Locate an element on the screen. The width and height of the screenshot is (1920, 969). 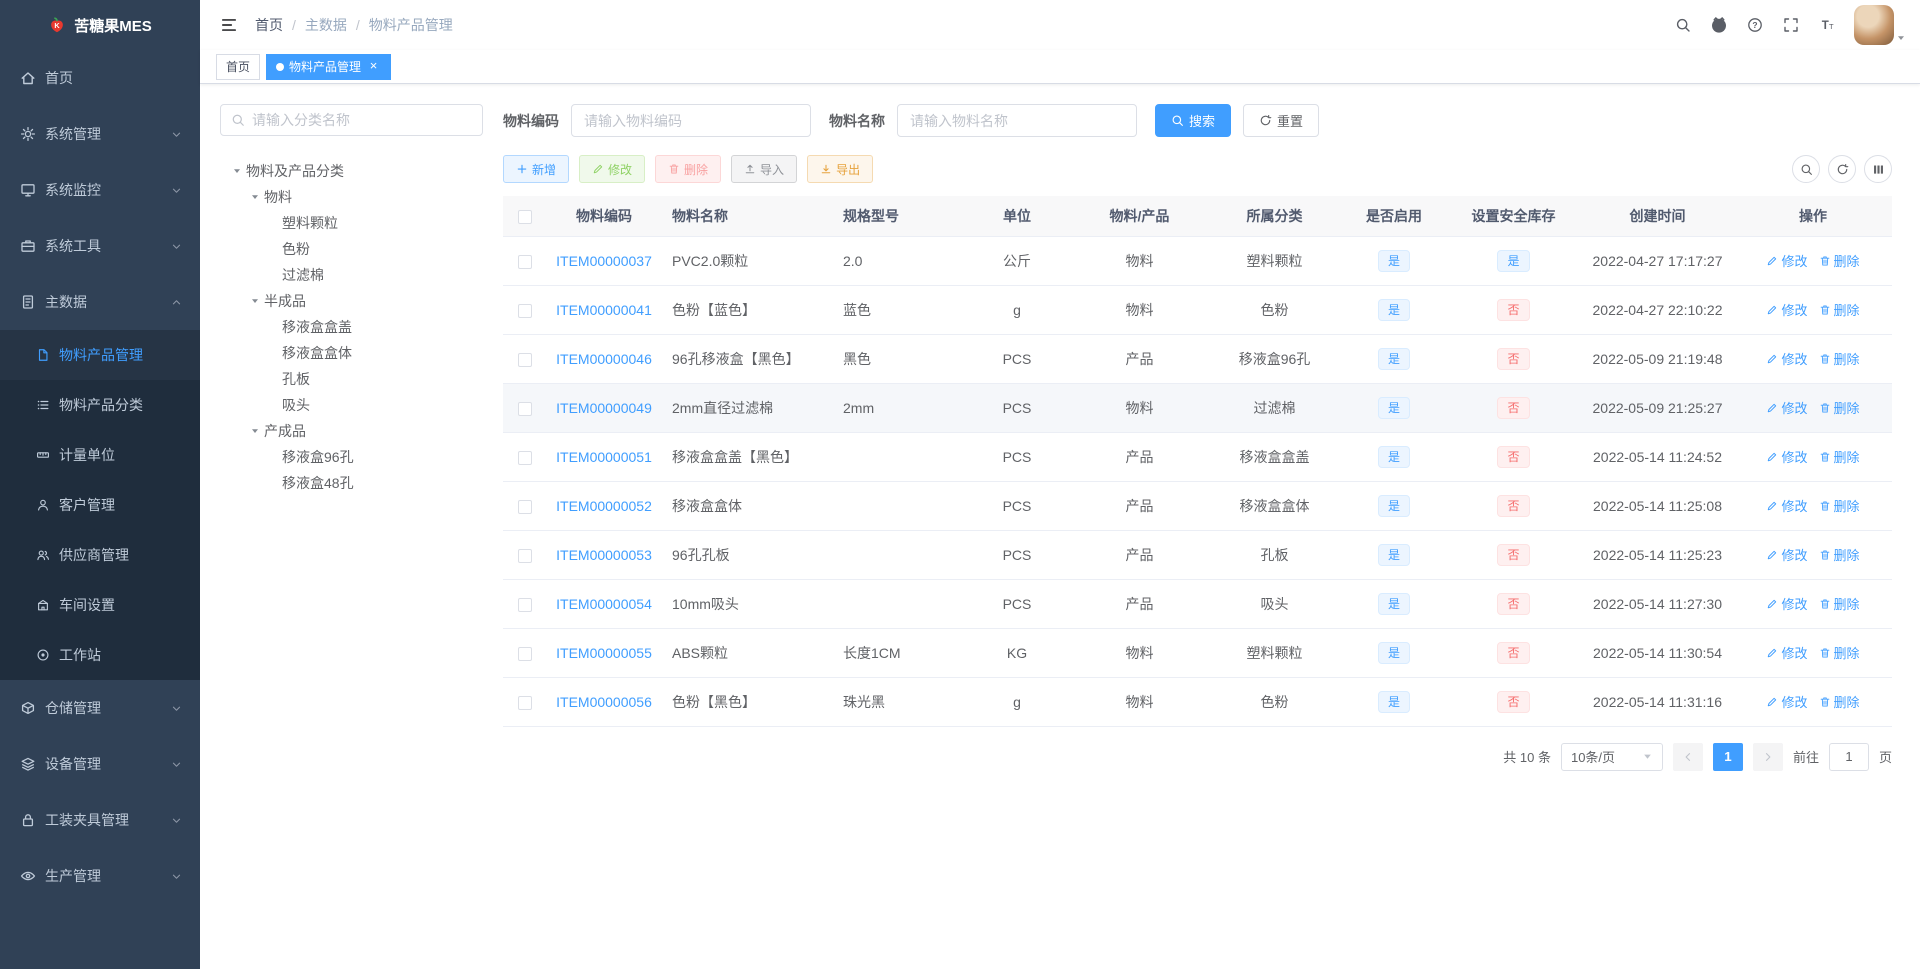
material-code-link: ITEM00000046 is located at coordinates (604, 359).